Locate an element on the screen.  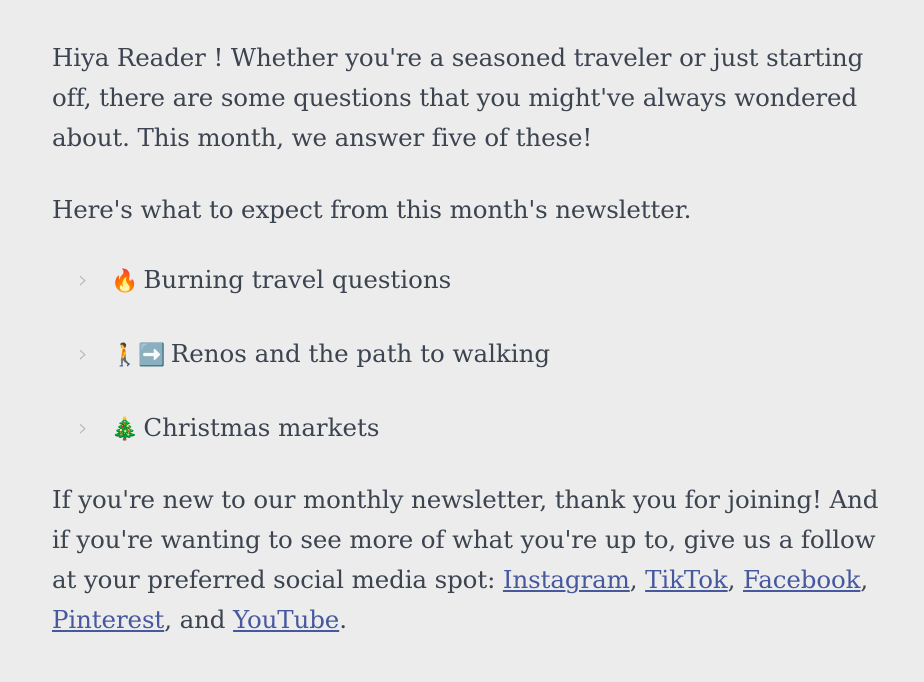
list-item: › 🚶➡️ Renos and the path to walking is located at coordinates (466, 355).